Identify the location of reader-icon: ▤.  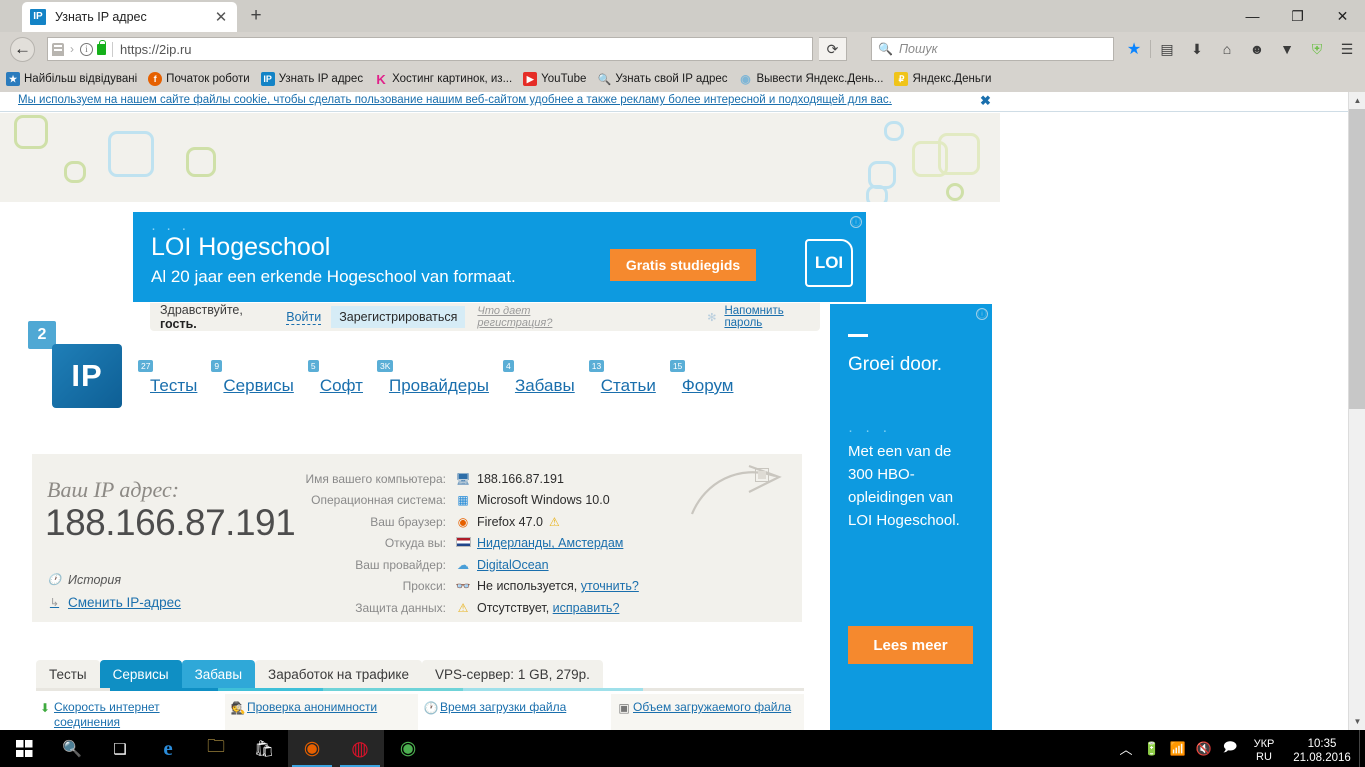
(1167, 49).